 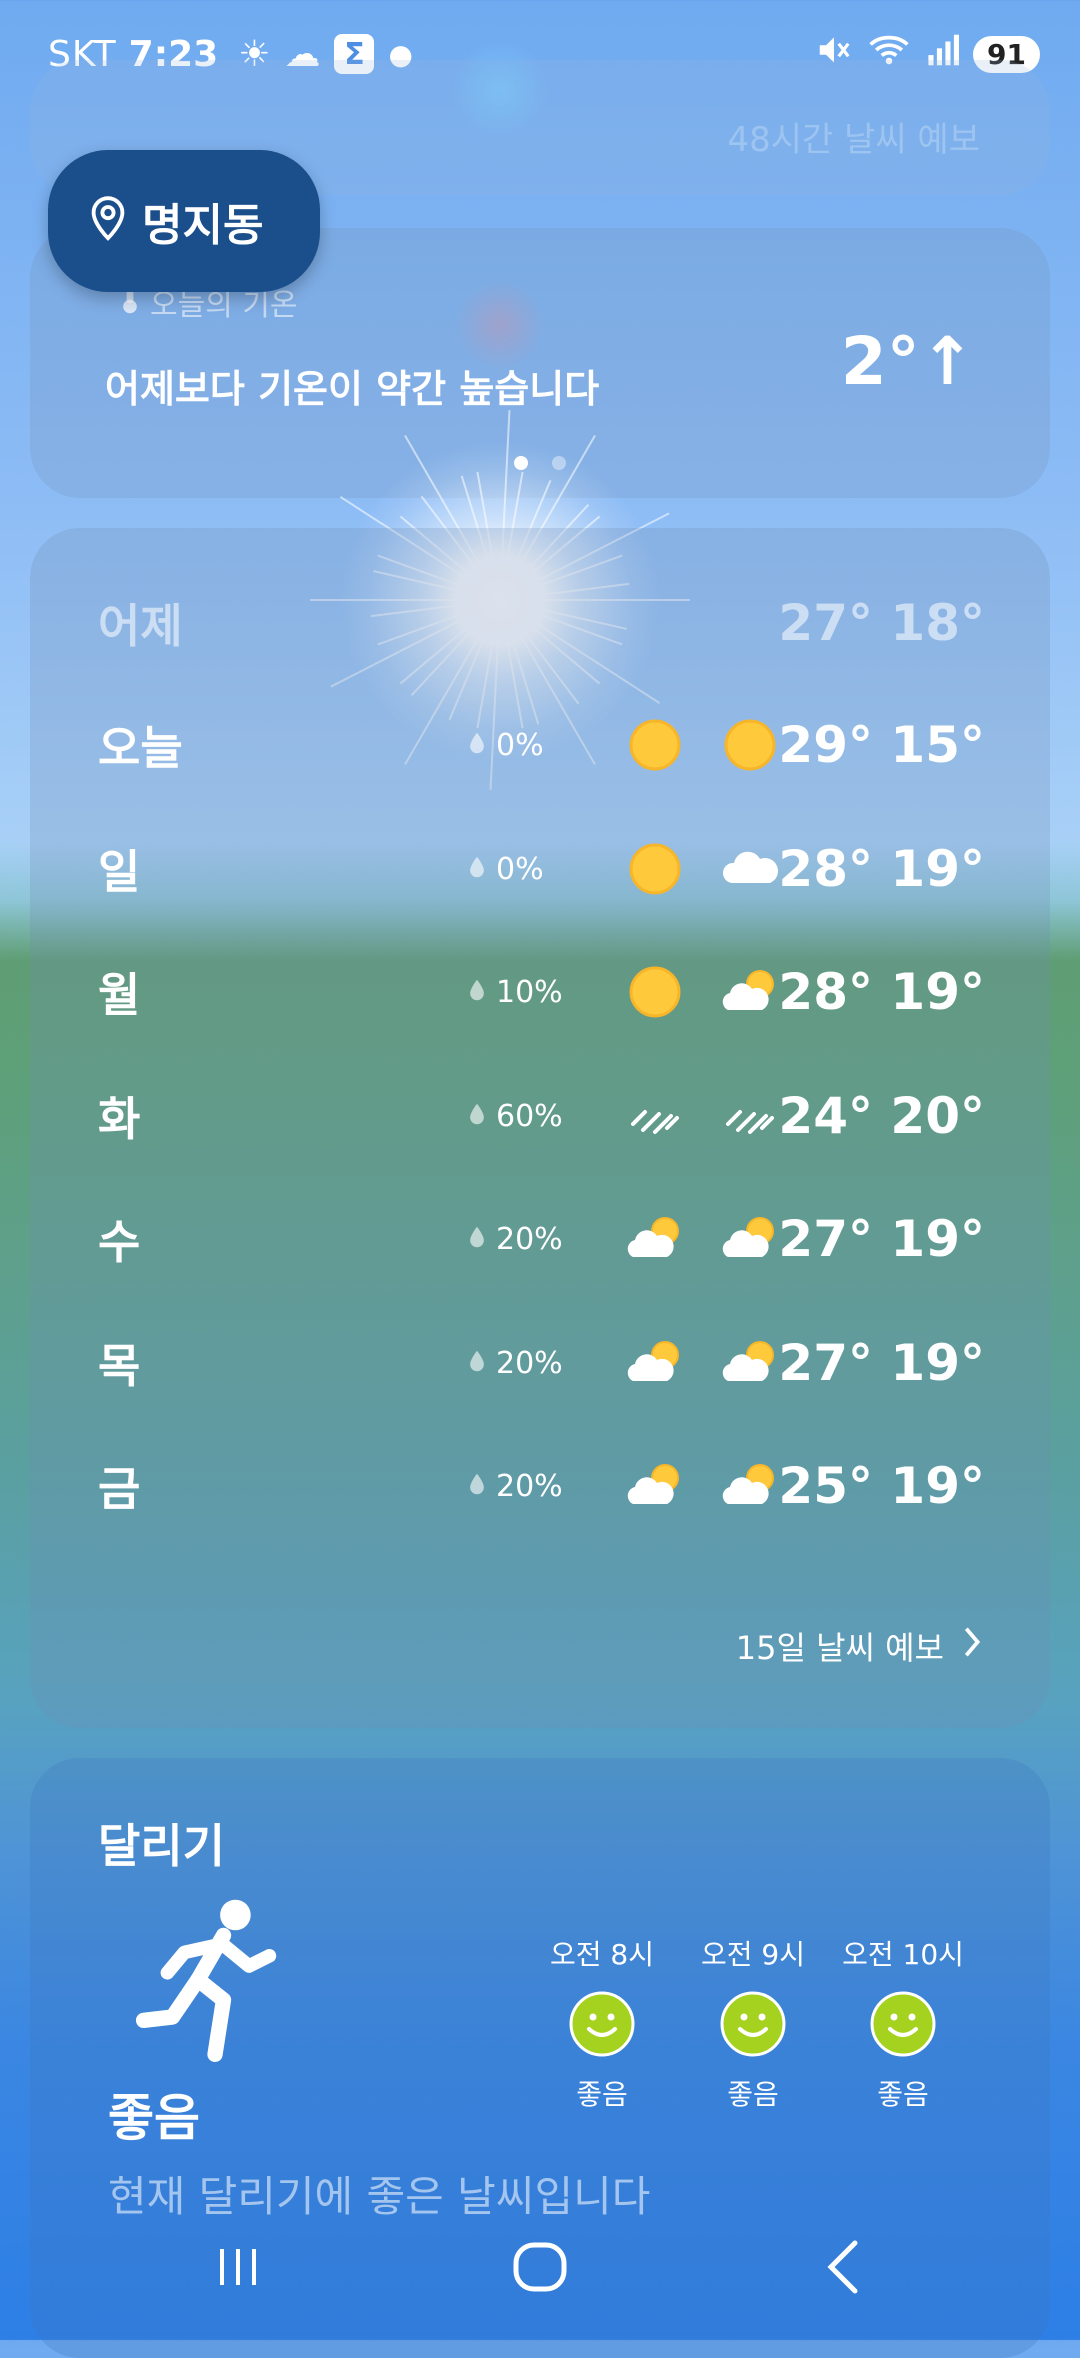 I want to click on slot-time: 오전 10시, so click(x=903, y=1954).